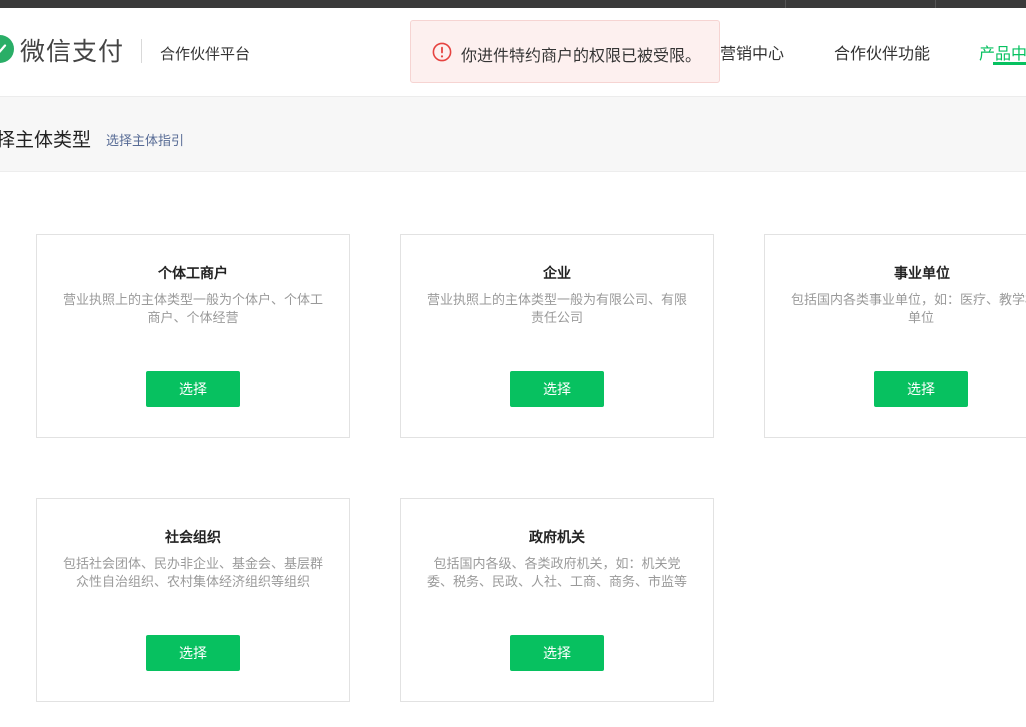  Describe the element at coordinates (145, 139) in the screenshot. I see `guide-link: 选择主体指引` at that location.